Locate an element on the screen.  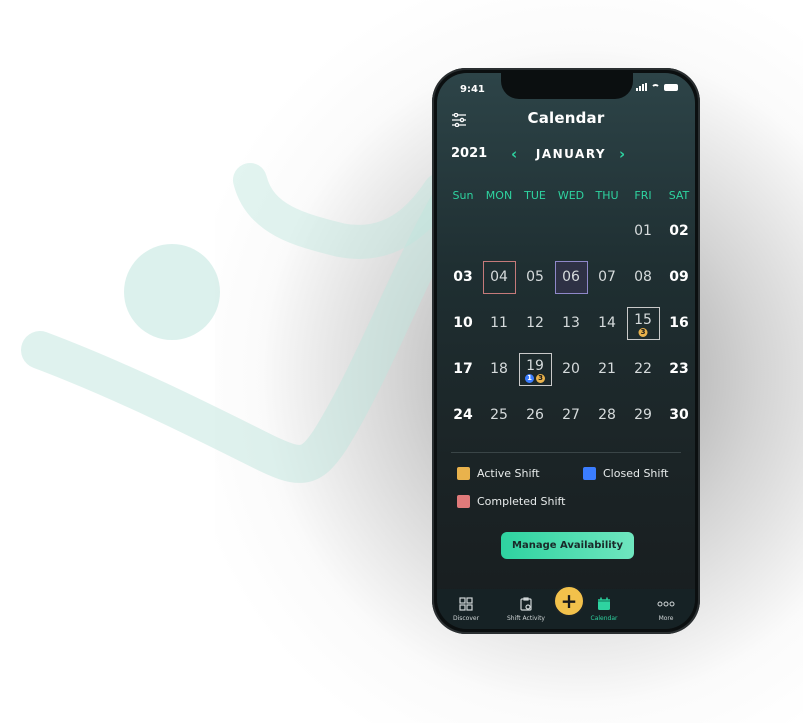
calendar-day-completed: 04 is located at coordinates (499, 277).